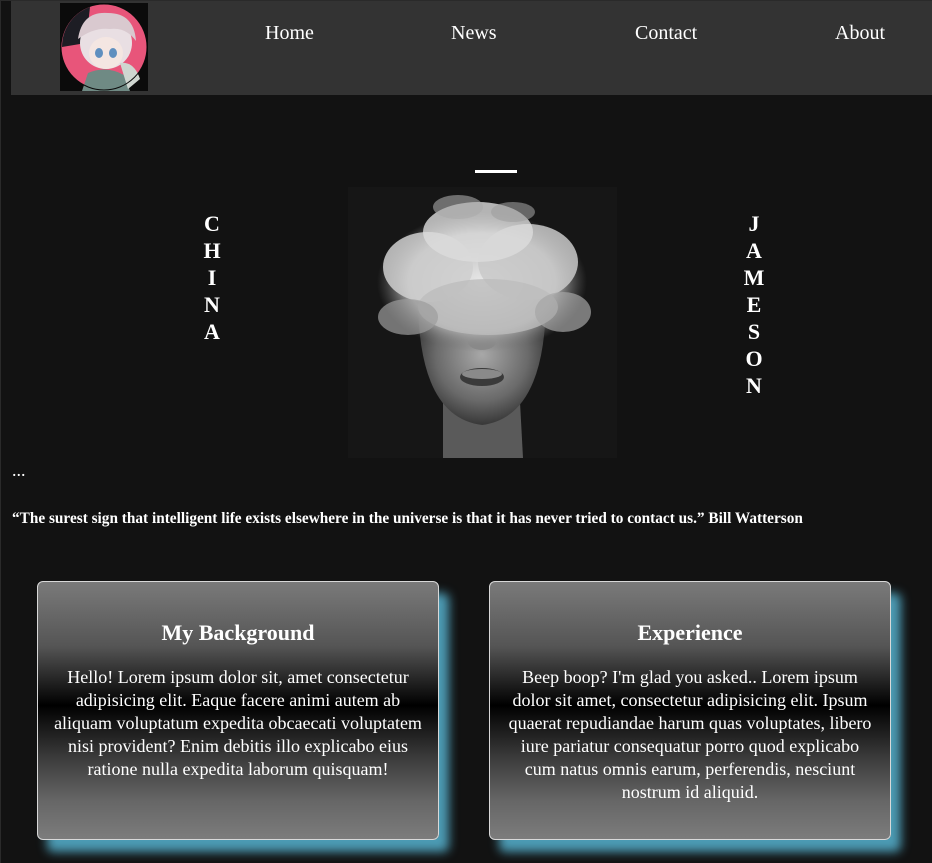 The image size is (932, 863). Describe the element at coordinates (238, 632) in the screenshot. I see `card-title: My Background` at that location.